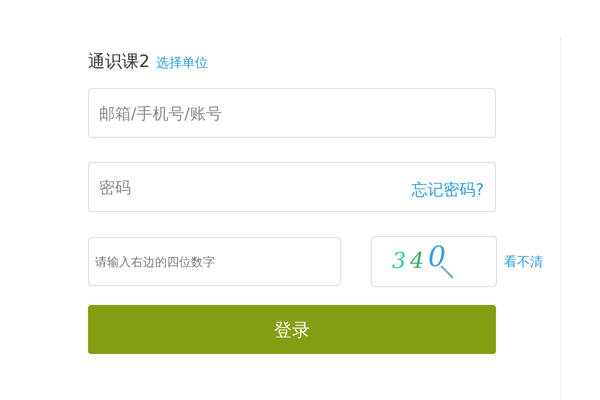  I want to click on login-button: 登录, so click(292, 329).